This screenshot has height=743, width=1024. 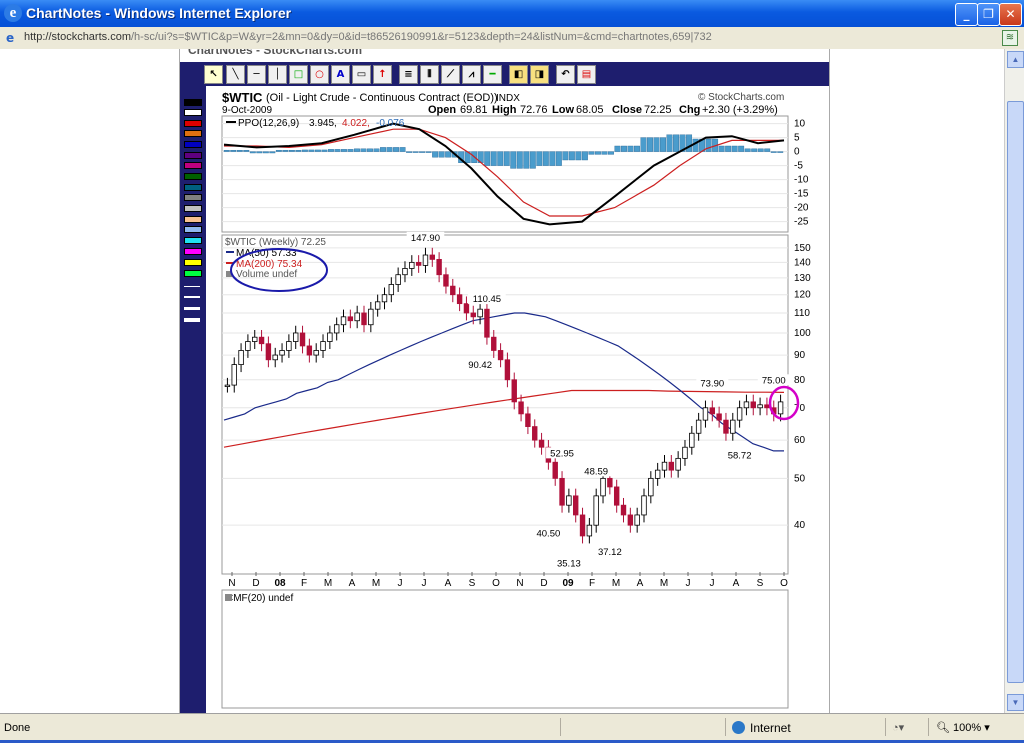 I want to click on globe-icon, so click(x=738, y=727).